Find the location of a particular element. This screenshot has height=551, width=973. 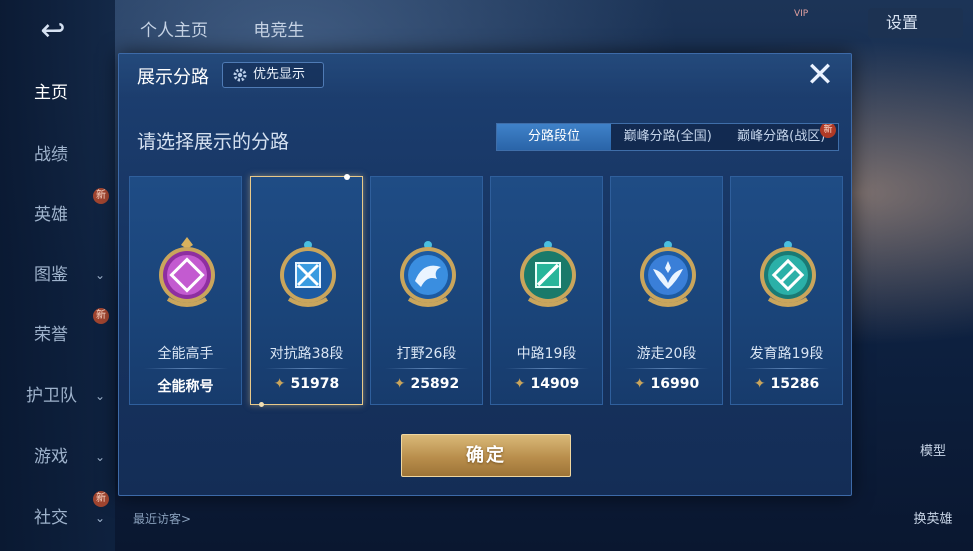

lane-card-top: 对抗路38段 ✦ 51978 is located at coordinates (306, 290).